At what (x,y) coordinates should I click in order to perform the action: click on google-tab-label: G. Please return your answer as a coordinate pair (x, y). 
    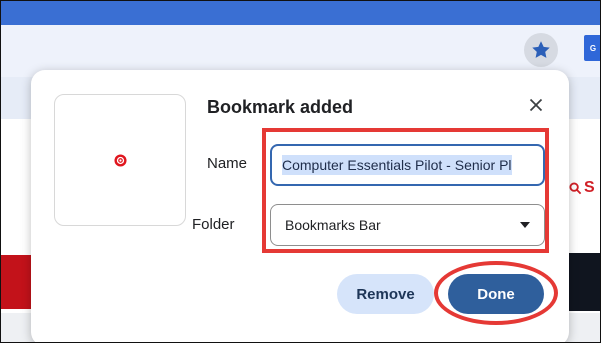
    Looking at the image, I should click on (593, 48).